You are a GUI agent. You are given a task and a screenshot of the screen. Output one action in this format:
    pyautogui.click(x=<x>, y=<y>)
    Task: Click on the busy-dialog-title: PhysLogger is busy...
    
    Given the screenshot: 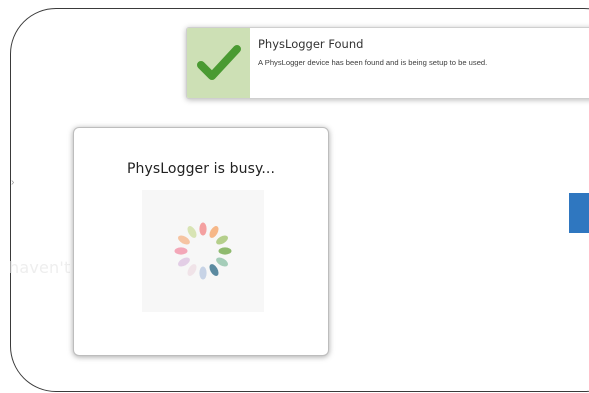 What is the action you would take?
    pyautogui.click(x=201, y=169)
    